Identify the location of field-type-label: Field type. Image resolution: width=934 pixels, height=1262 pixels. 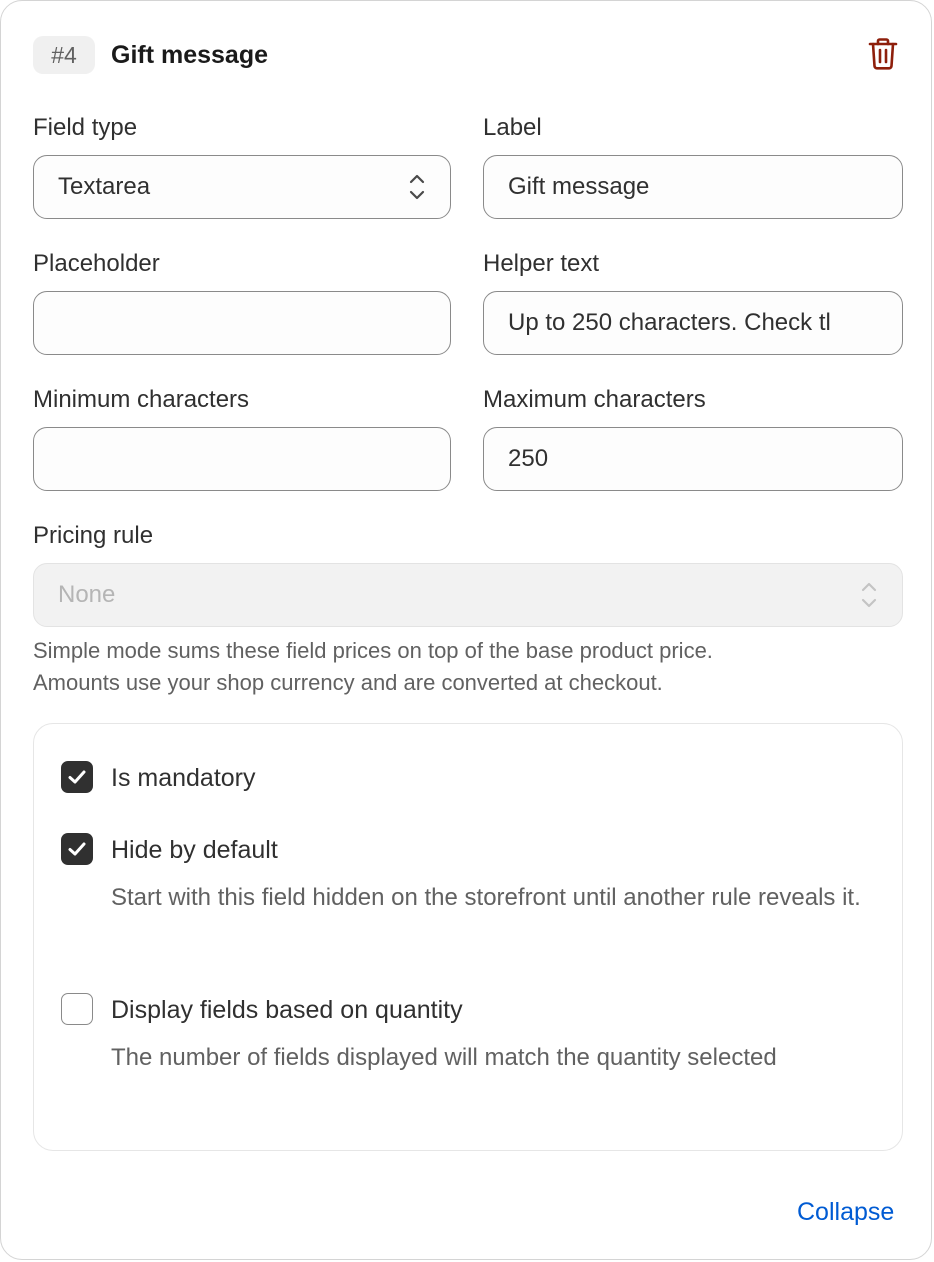
(85, 127).